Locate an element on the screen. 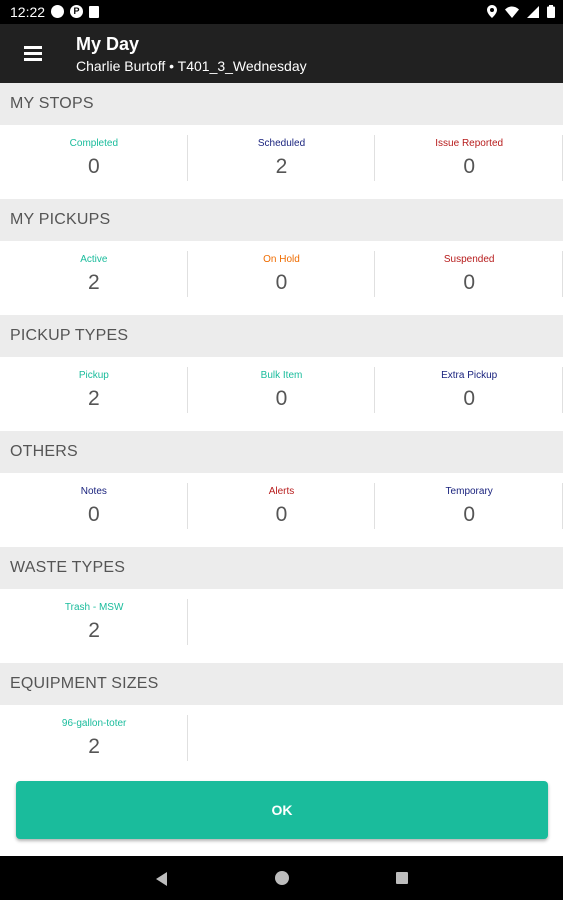 This screenshot has width=563, height=900. stat-cell: 96-gallon-toter 2 is located at coordinates (94, 742).